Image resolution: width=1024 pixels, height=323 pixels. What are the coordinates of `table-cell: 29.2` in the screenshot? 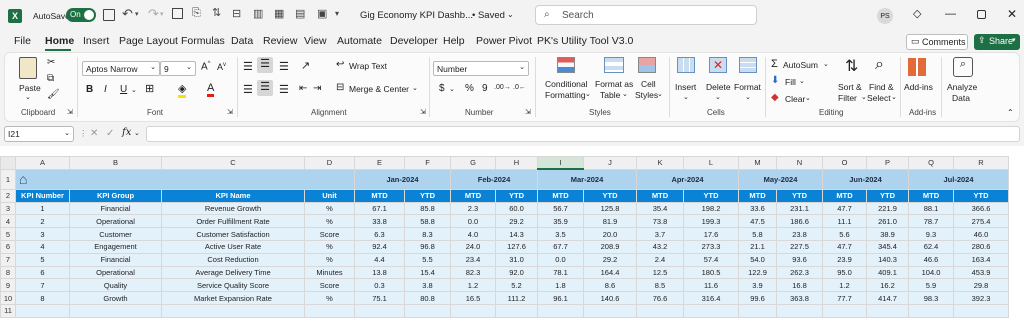 It's located at (516, 221).